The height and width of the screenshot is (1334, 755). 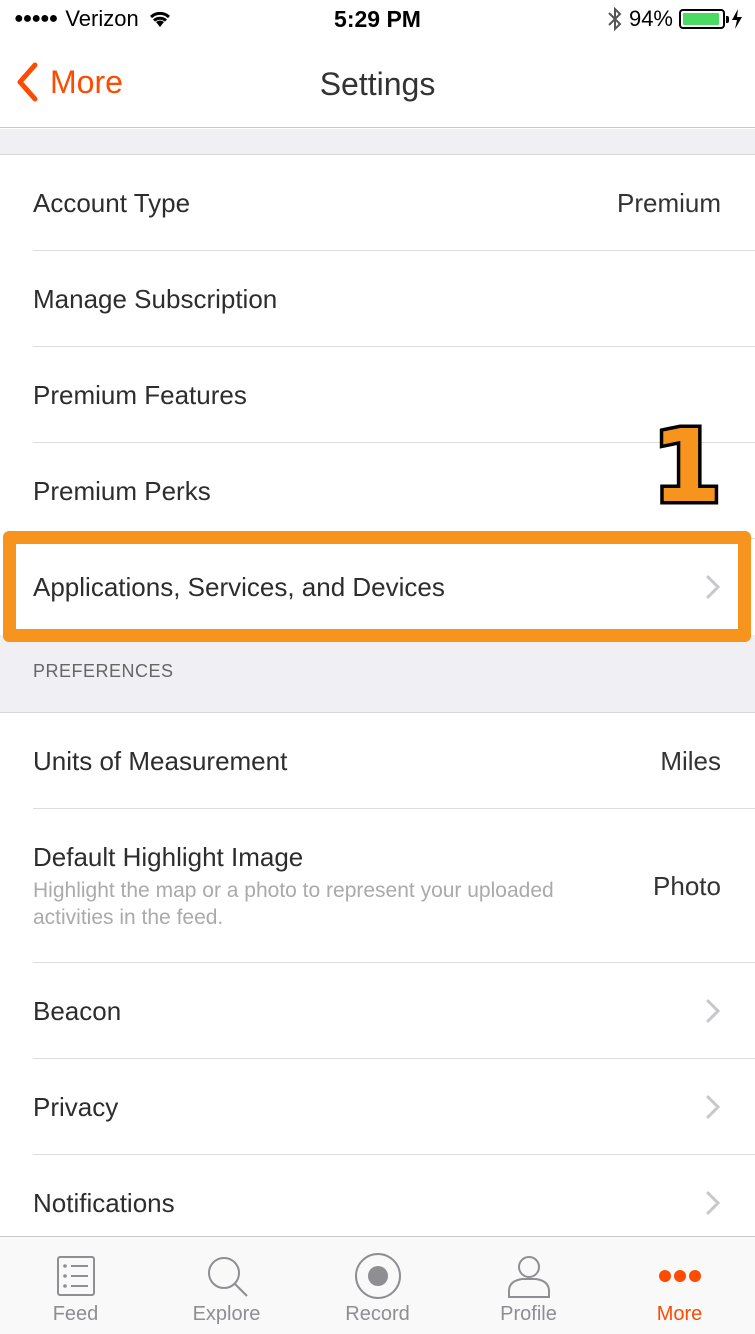 What do you see at coordinates (377, 203) in the screenshot?
I see `row-account-type: Account Type Premium` at bounding box center [377, 203].